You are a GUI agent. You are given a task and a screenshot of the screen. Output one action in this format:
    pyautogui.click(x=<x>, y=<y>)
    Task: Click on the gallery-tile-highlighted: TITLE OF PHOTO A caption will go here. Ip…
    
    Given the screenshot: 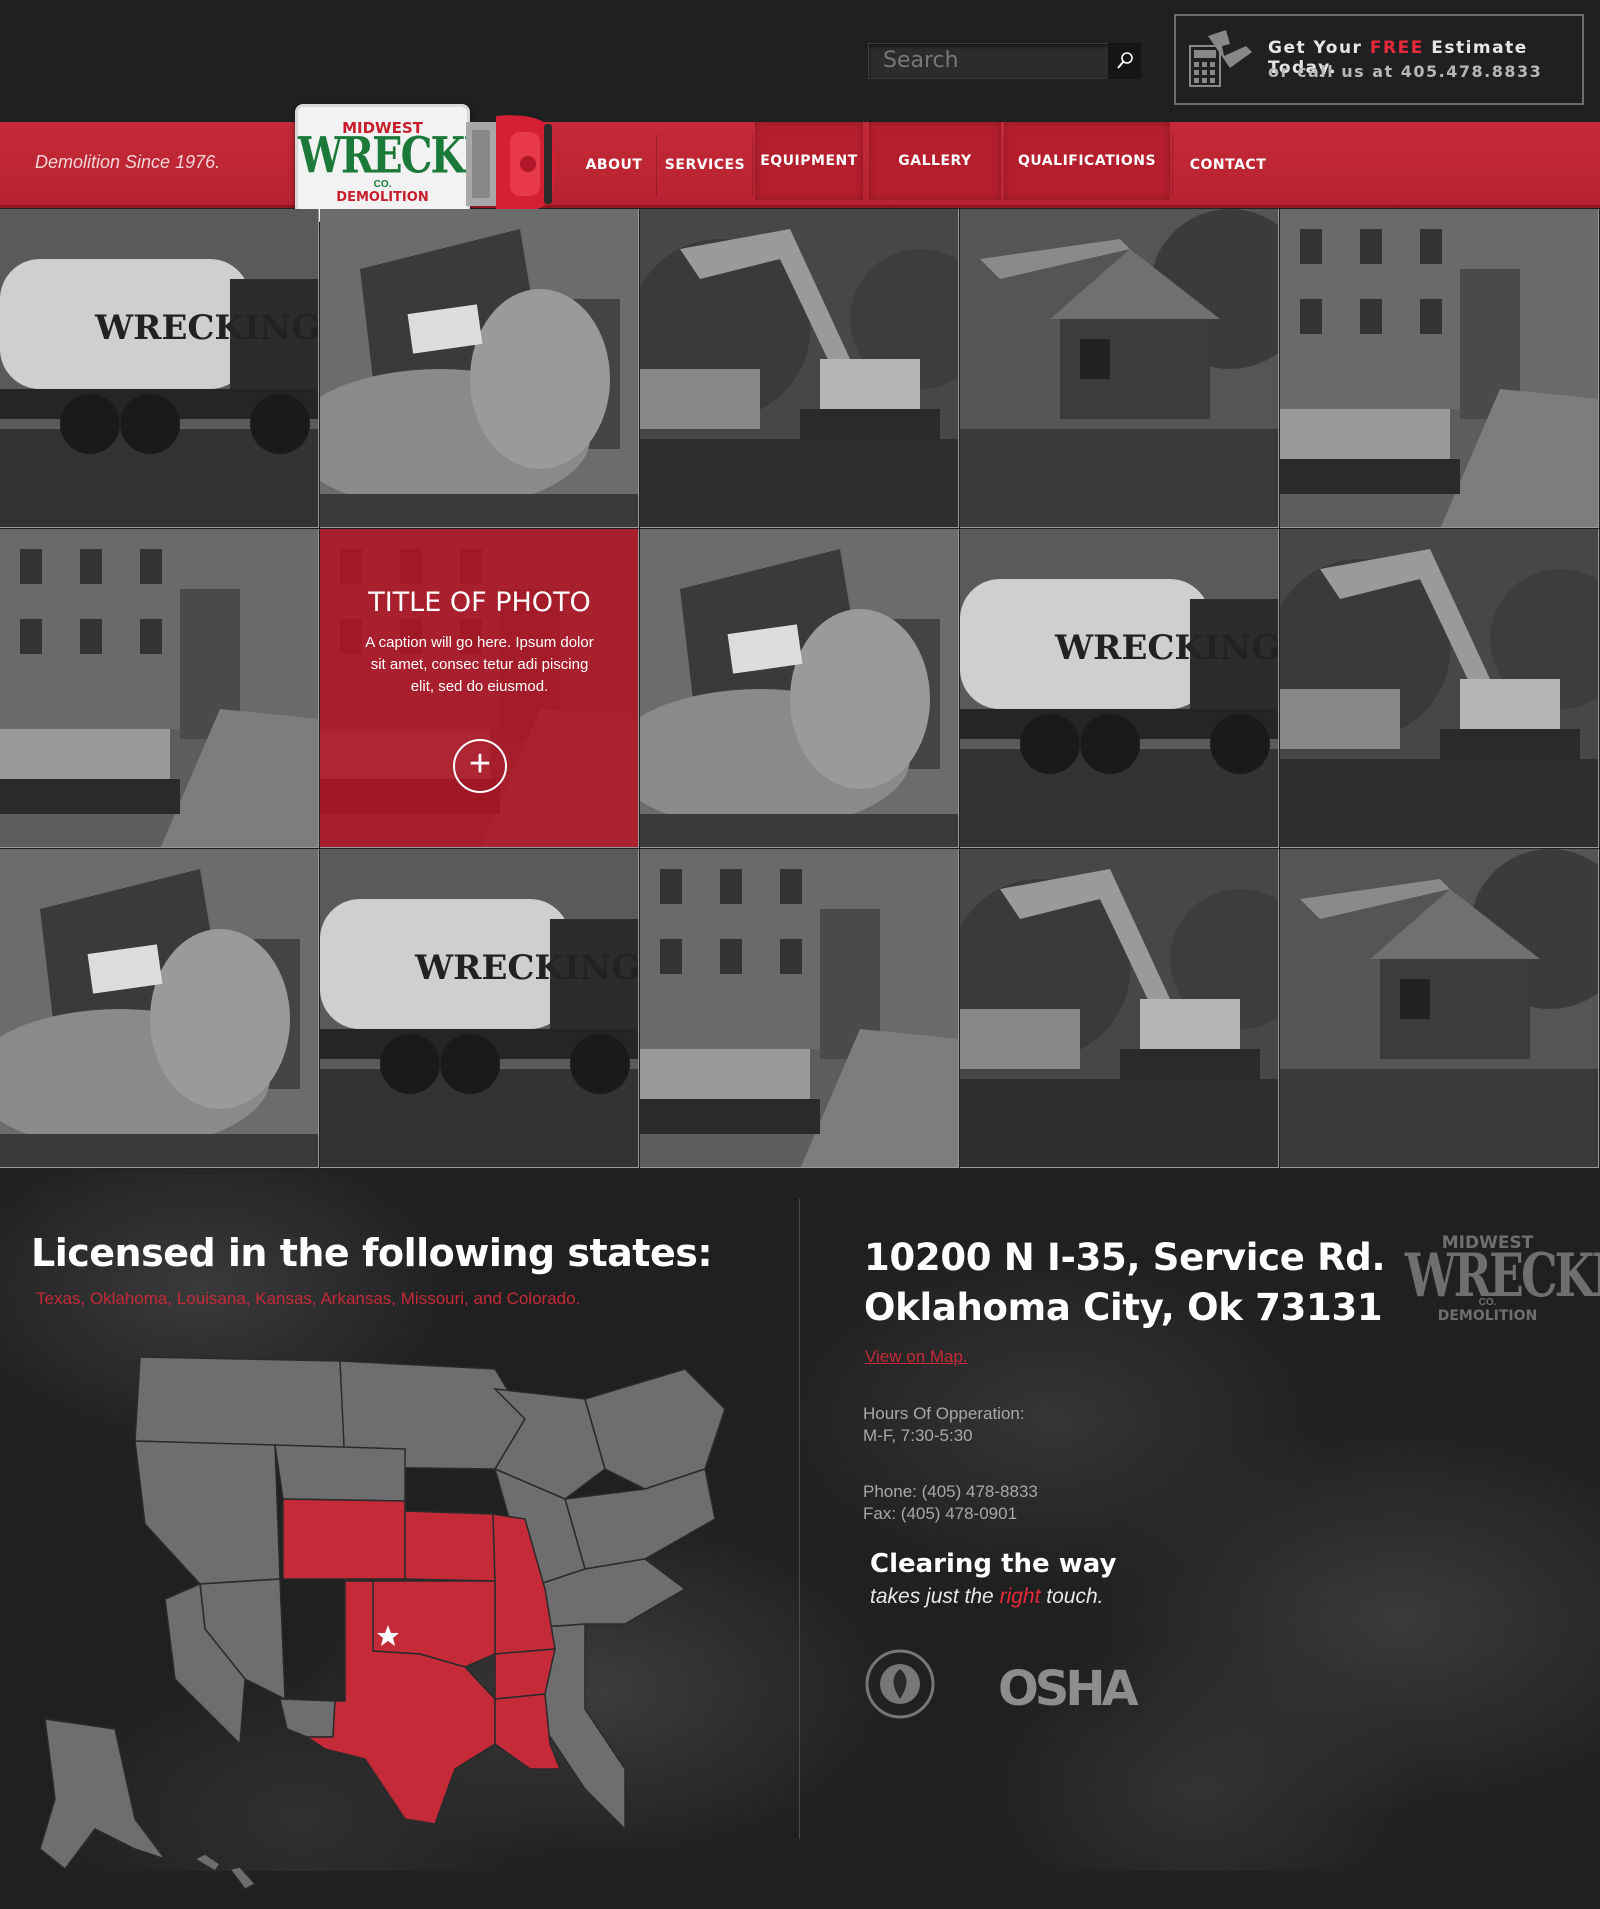 What is the action you would take?
    pyautogui.click(x=479, y=688)
    